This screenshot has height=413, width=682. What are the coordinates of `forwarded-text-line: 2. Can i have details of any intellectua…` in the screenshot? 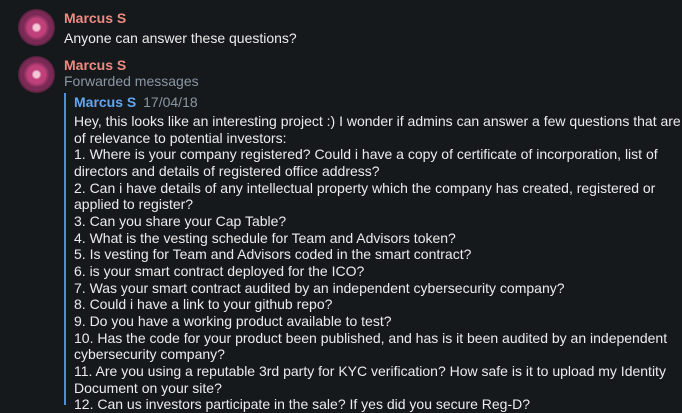 It's located at (365, 187).